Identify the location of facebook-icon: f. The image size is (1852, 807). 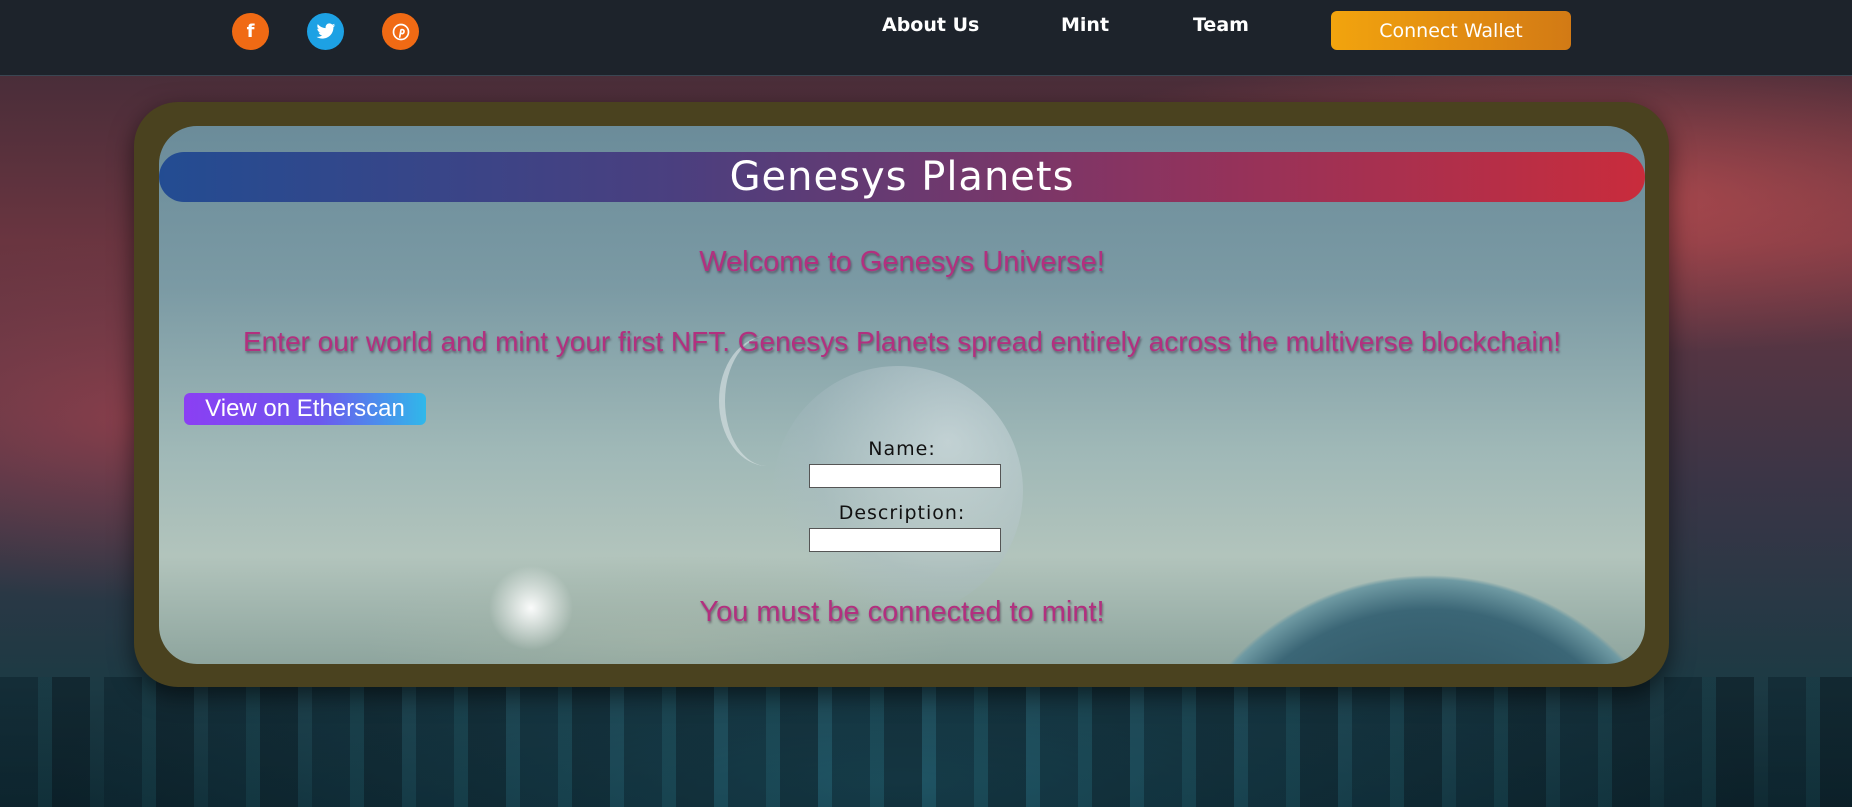
(250, 31).